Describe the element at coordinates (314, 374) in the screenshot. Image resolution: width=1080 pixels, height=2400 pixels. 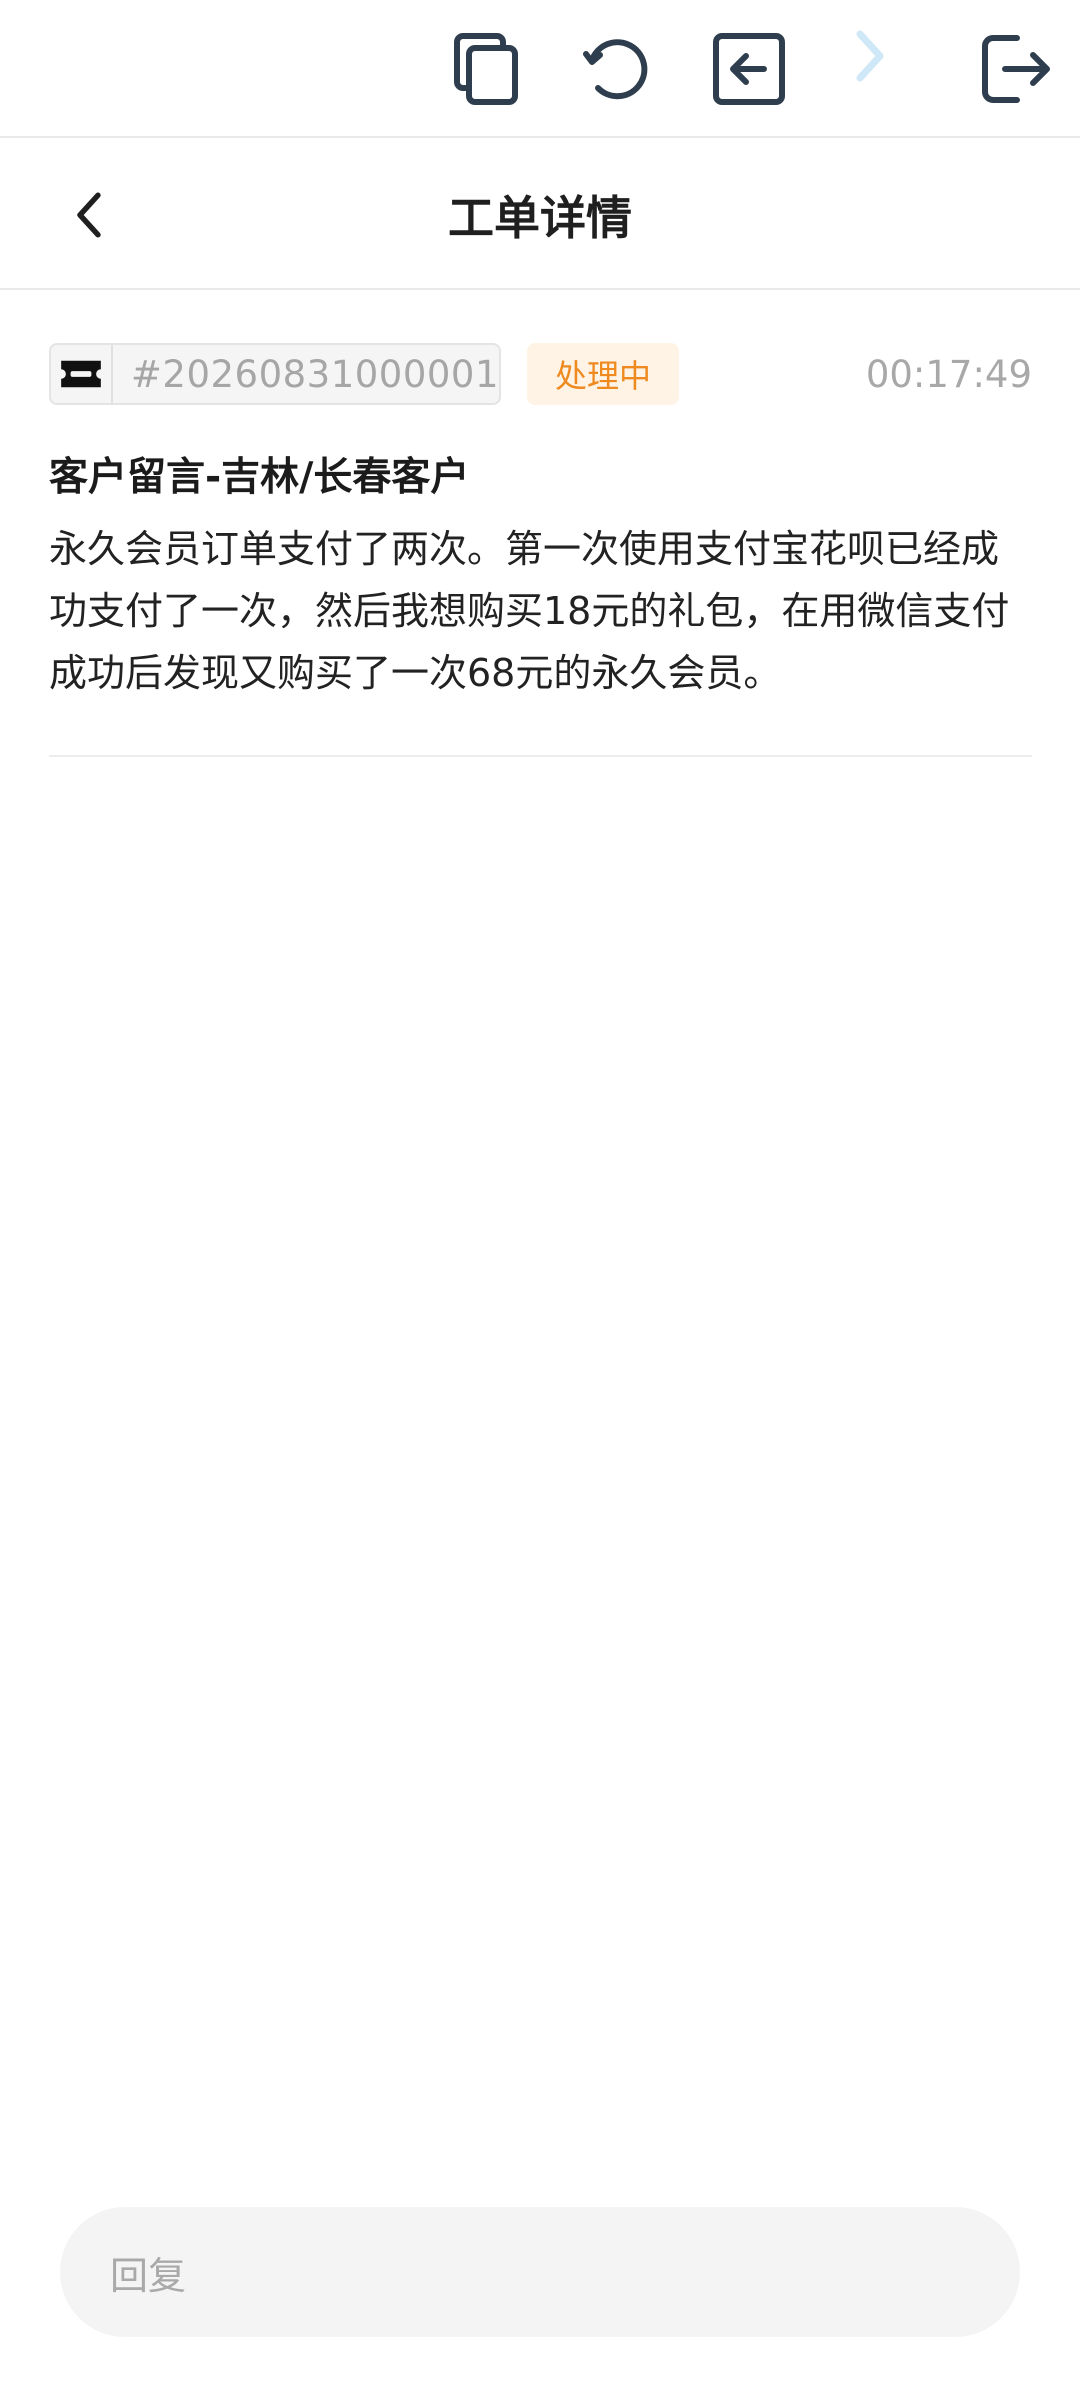
I see `ticket-number: #20260831000001` at that location.